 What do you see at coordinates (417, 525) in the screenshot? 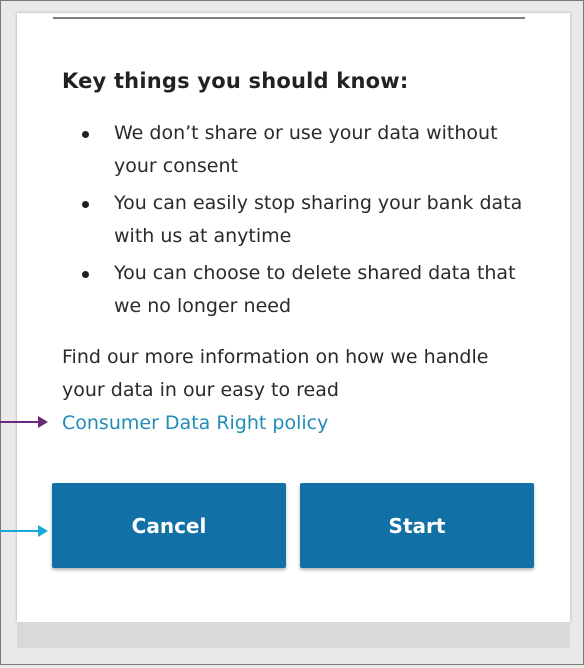
I see `start-button: Start` at bounding box center [417, 525].